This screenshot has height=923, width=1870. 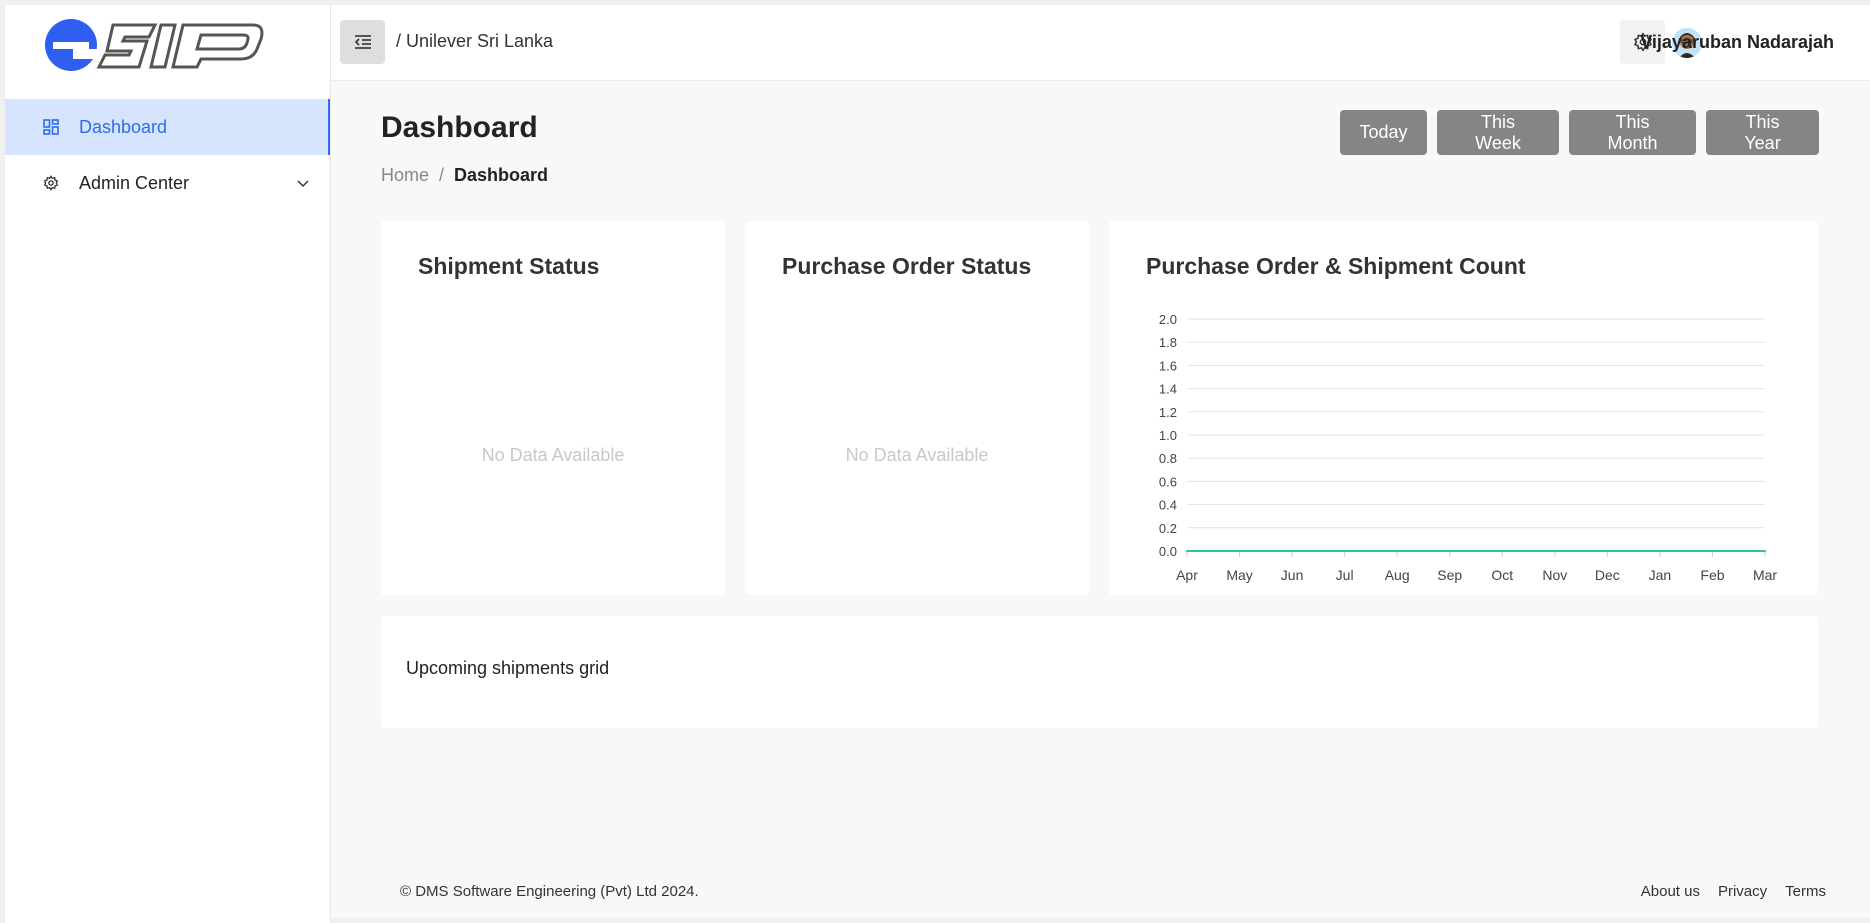 I want to click on menu-fold-icon, so click(x=362, y=42).